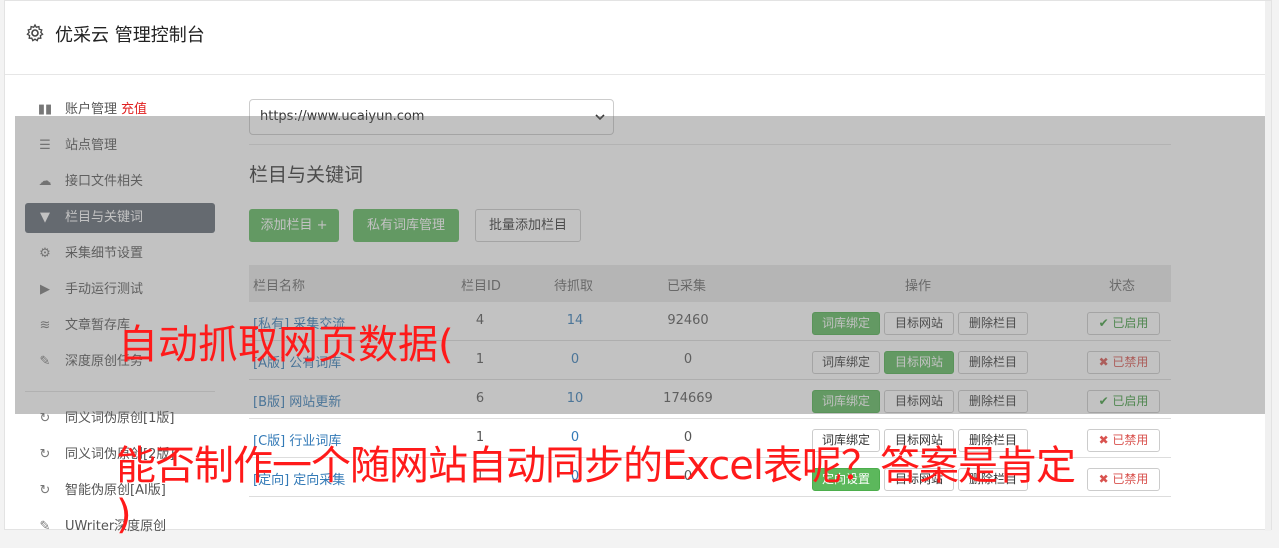 Image resolution: width=1279 pixels, height=548 pixels. I want to click on page-title: 优采云 管理控制台, so click(130, 35).